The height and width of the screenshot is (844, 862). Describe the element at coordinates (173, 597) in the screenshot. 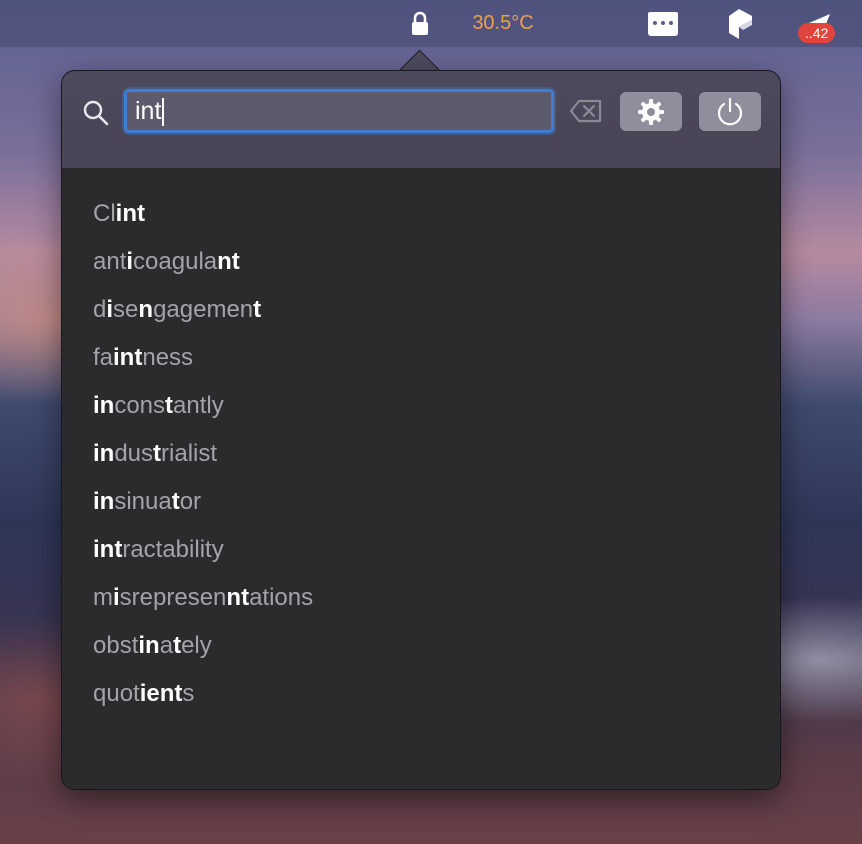

I see `result-text: srepresen` at that location.